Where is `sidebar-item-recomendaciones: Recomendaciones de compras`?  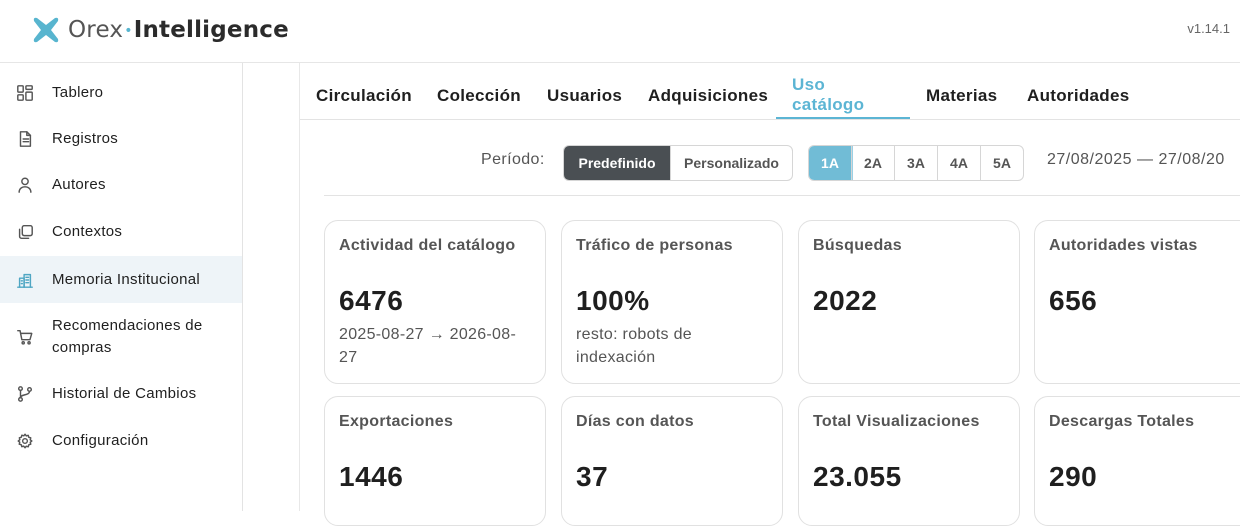 sidebar-item-recomendaciones: Recomendaciones de compras is located at coordinates (121, 337).